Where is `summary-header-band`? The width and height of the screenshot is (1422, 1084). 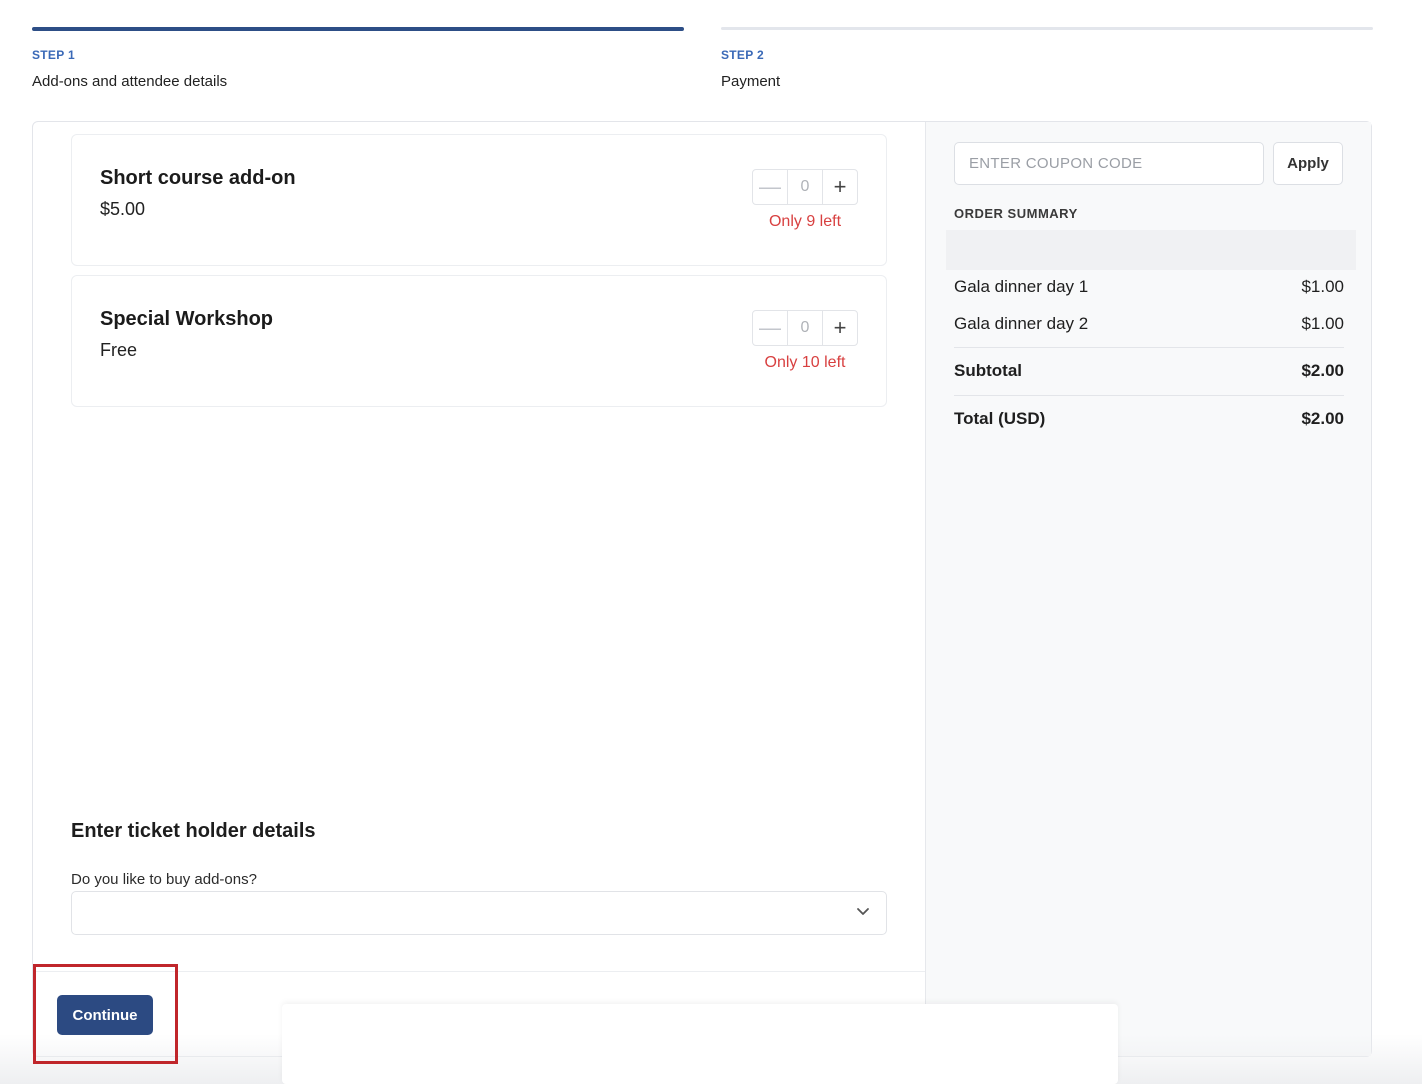
summary-header-band is located at coordinates (1151, 250).